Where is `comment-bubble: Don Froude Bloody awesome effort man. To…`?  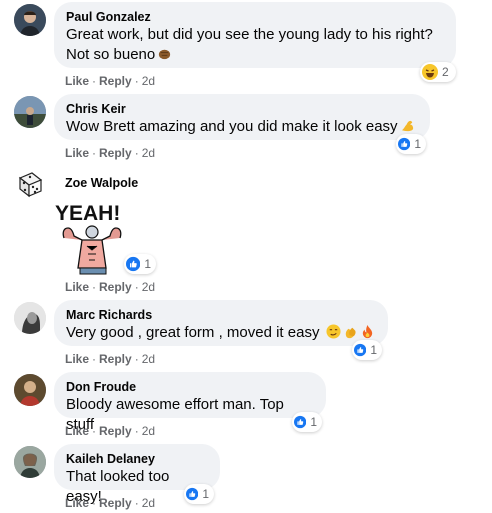 comment-bubble: Don Froude Bloody awesome effort man. To… is located at coordinates (190, 402).